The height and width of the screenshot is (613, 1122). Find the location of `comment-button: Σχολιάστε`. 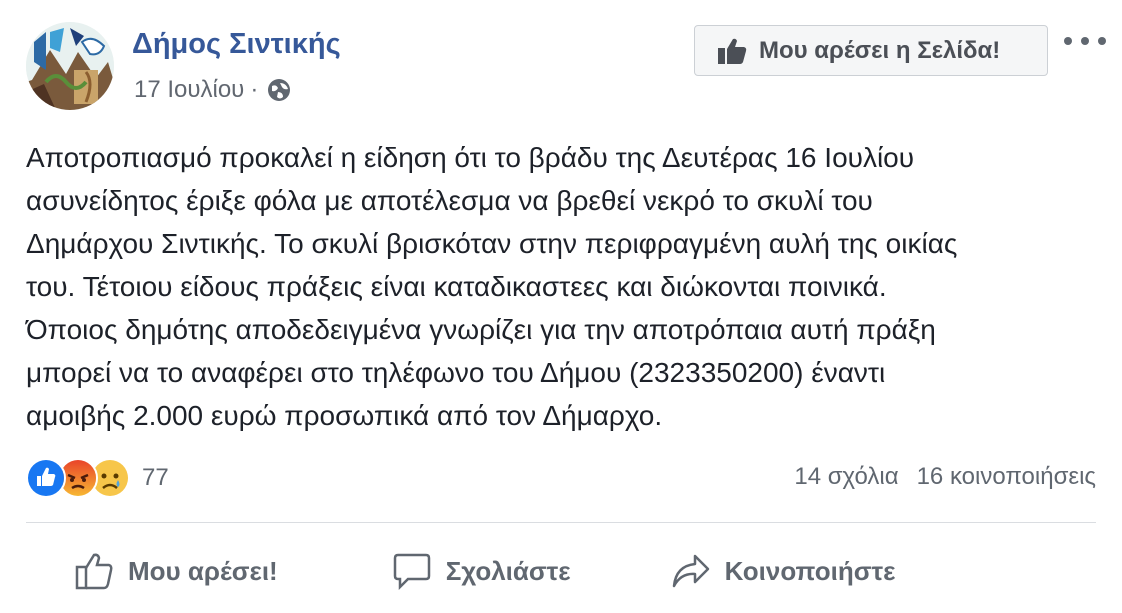

comment-button: Σχολιάστε is located at coordinates (481, 571).